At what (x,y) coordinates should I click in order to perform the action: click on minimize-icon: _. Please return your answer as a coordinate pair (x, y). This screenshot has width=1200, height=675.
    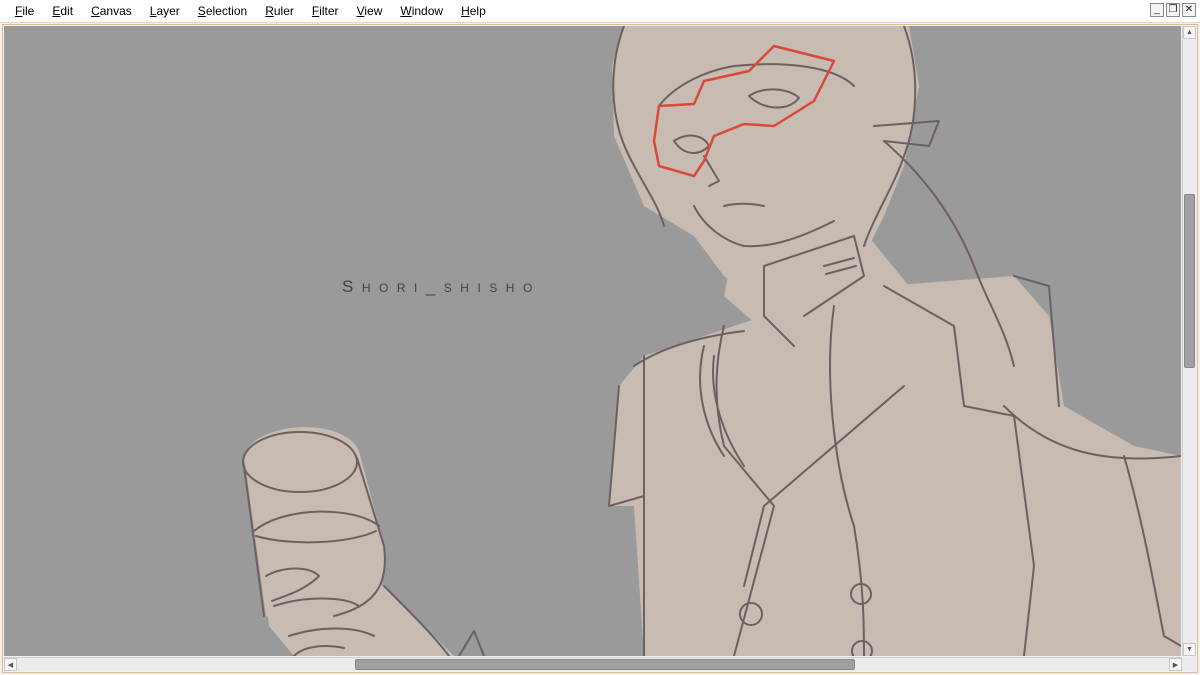
    Looking at the image, I should click on (1157, 9).